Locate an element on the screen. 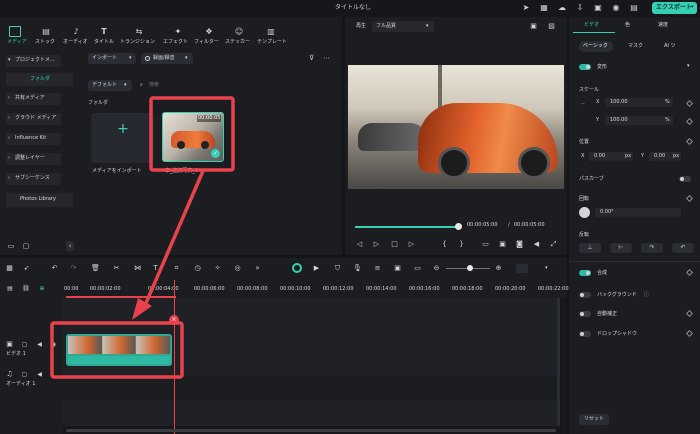 This screenshot has height=434, width=700. annotation-arrowhead is located at coordinates (142, 309).